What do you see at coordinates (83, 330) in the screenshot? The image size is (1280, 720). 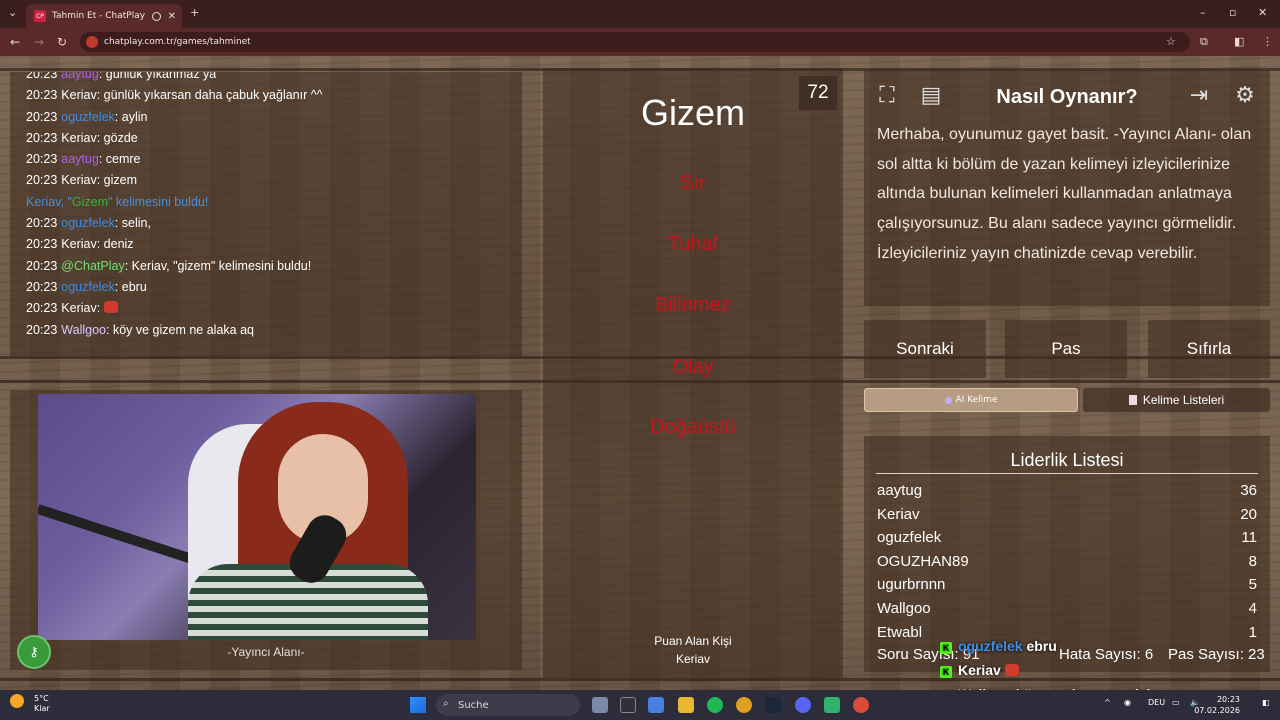 I see `chat-username: Wallgoo` at bounding box center [83, 330].